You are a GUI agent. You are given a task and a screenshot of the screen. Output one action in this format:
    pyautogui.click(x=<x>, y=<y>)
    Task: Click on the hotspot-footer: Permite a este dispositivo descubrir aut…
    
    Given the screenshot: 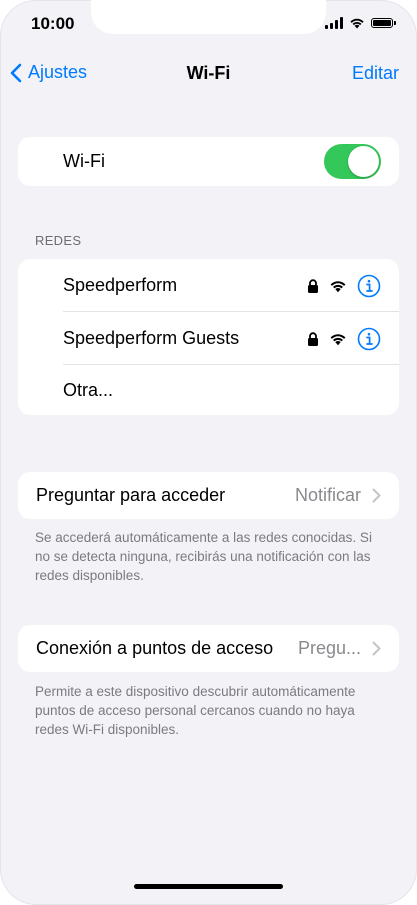 What is the action you would take?
    pyautogui.click(x=195, y=710)
    